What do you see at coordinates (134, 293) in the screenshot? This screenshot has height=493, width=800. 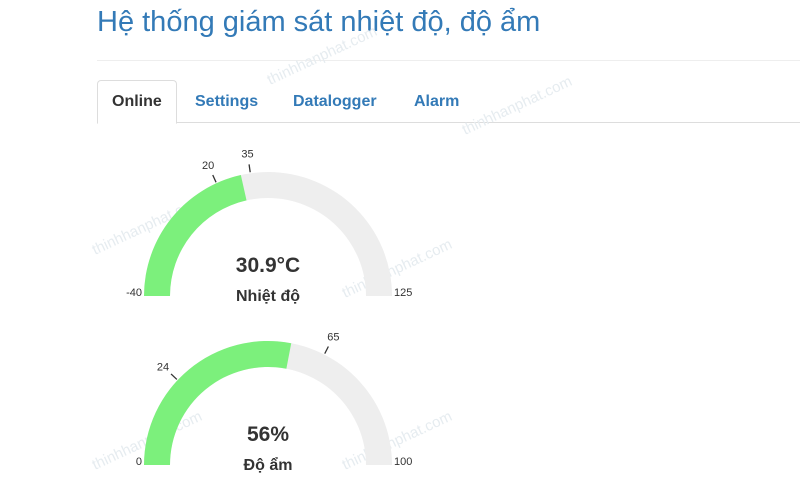 I see `gauge-min-label: -40` at bounding box center [134, 293].